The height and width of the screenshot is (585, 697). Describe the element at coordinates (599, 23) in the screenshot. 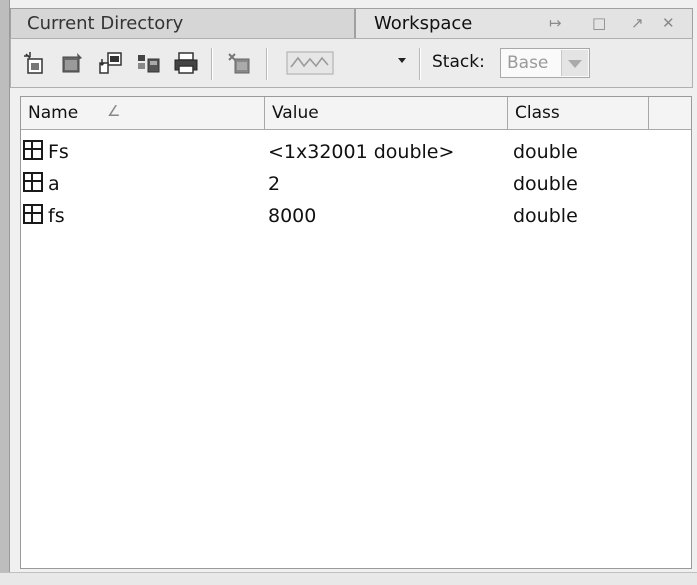

I see `maximize-icon: □` at that location.